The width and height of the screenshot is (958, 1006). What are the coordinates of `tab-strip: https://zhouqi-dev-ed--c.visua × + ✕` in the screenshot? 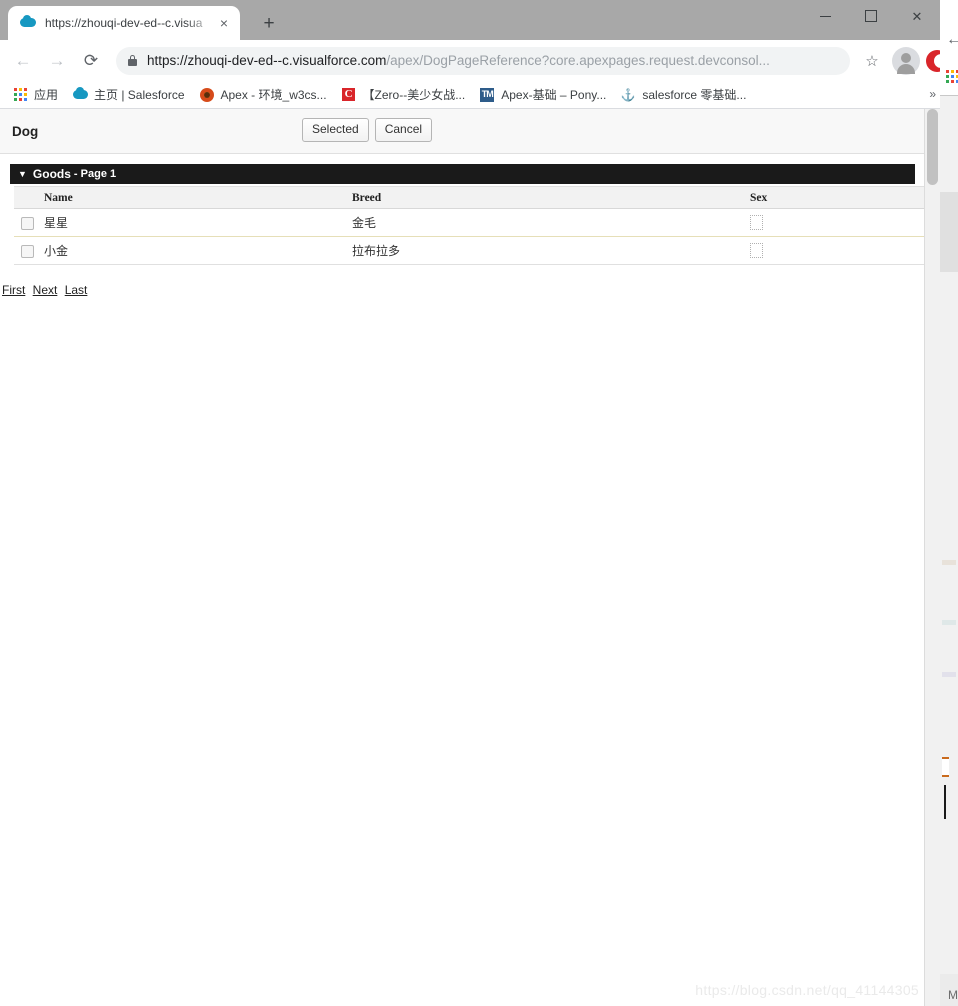 It's located at (470, 20).